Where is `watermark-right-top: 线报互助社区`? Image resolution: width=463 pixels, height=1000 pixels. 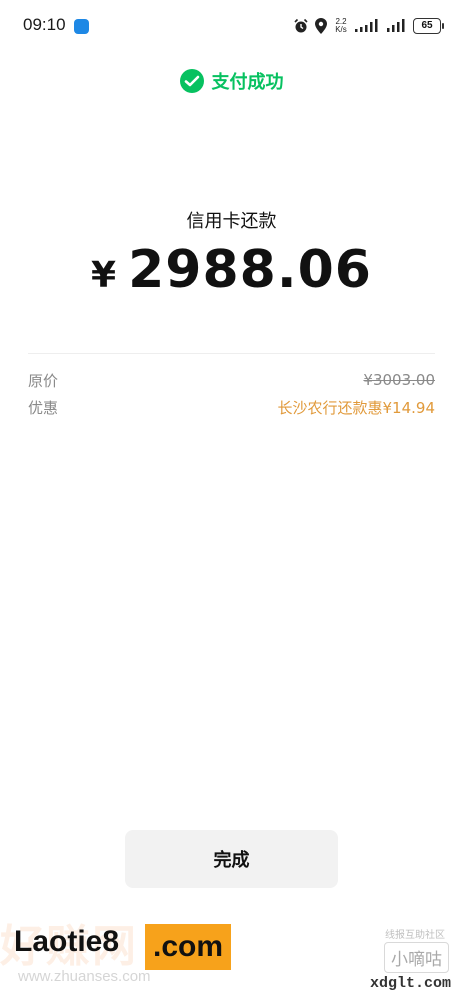
watermark-right-top: 线报互助社区 is located at coordinates (415, 935).